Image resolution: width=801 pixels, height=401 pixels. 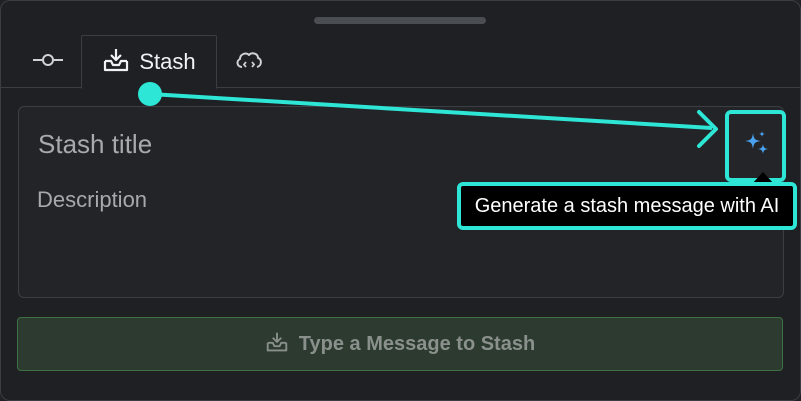 I want to click on tab-stash-label: Stash, so click(x=167, y=61).